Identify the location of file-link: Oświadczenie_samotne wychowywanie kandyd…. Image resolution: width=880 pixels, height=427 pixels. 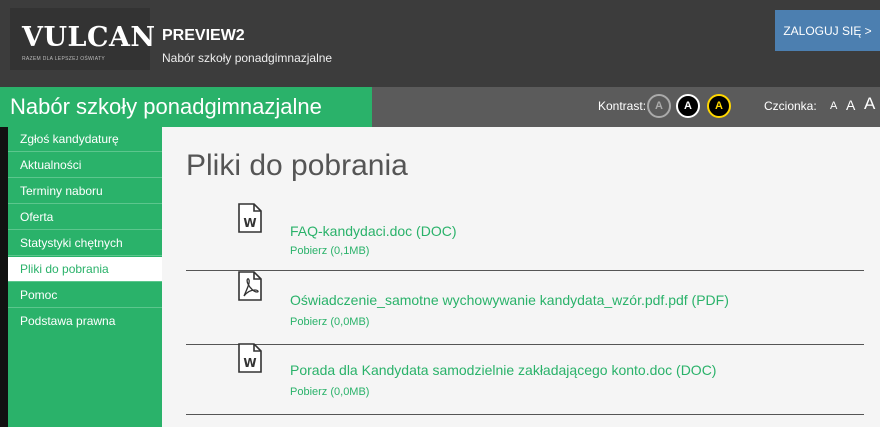
(509, 300).